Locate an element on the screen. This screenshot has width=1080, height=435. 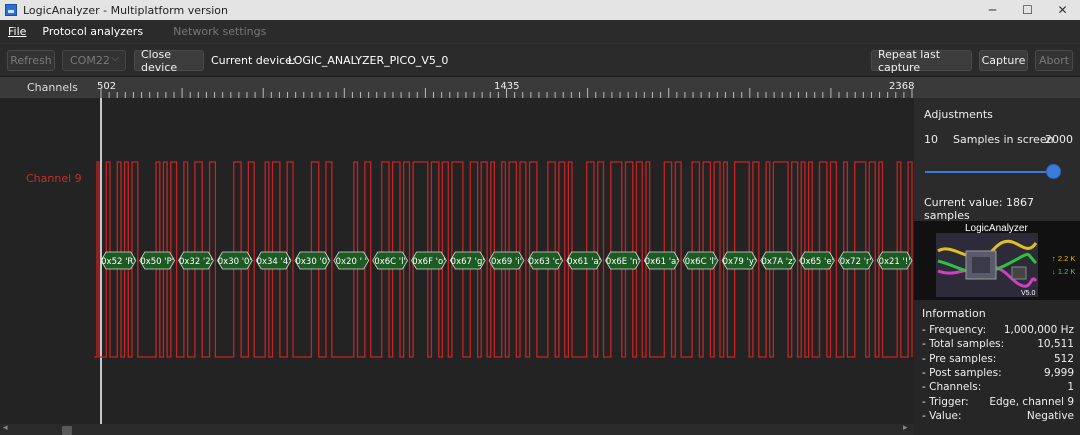
decoded-byte: 0x34 '4' is located at coordinates (273, 260).